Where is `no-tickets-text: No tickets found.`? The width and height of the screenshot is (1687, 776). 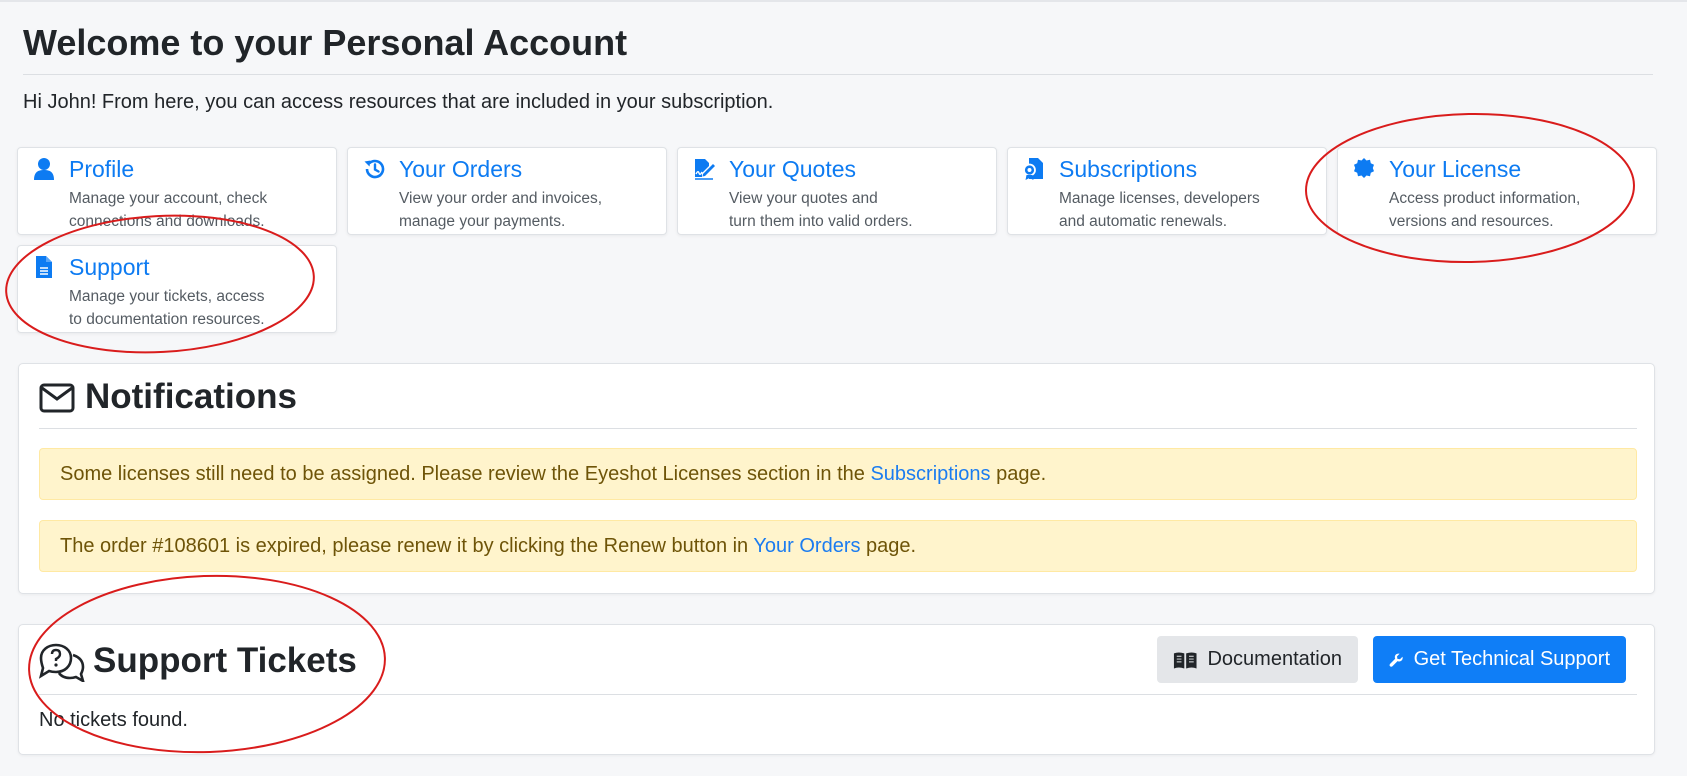
no-tickets-text: No tickets found. is located at coordinates (113, 720).